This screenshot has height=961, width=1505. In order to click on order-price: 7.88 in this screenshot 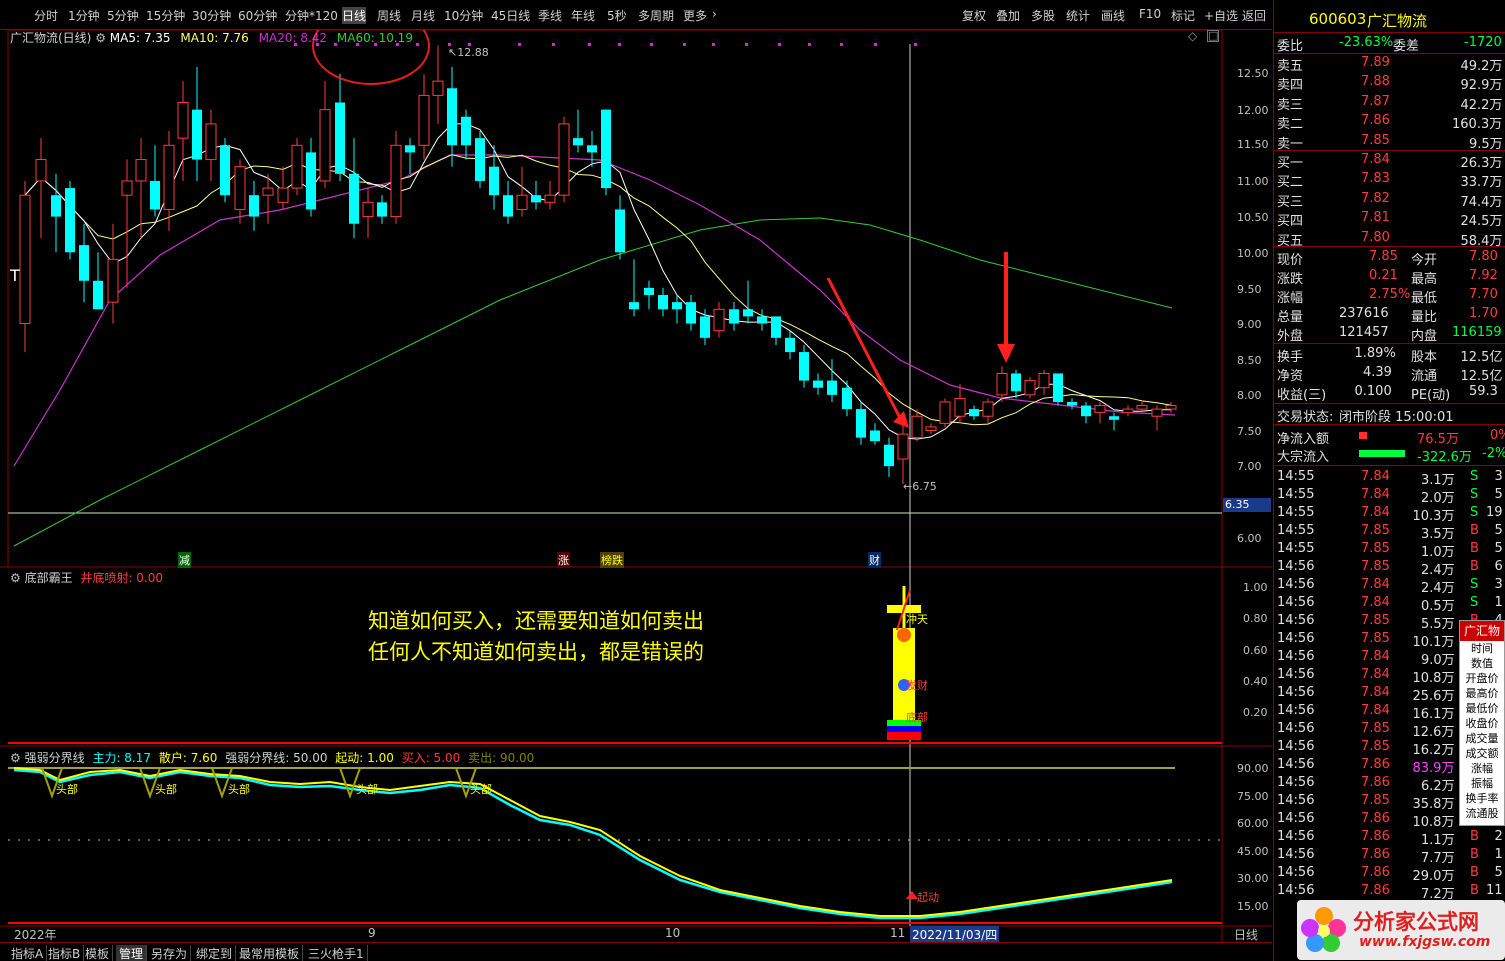, I will do `click(1375, 82)`.